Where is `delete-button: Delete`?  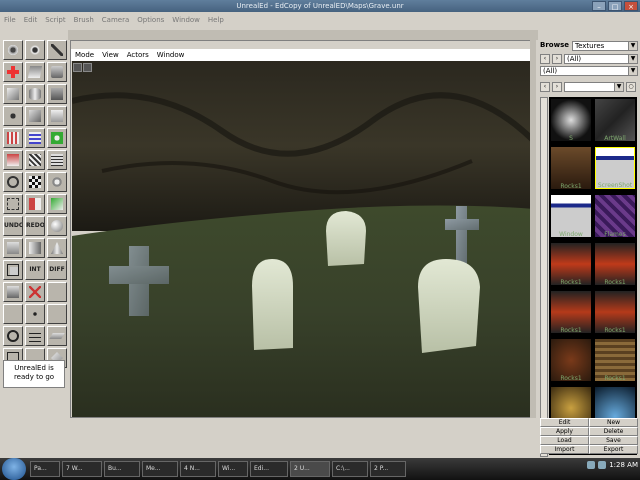
delete-button: Delete is located at coordinates (613, 431).